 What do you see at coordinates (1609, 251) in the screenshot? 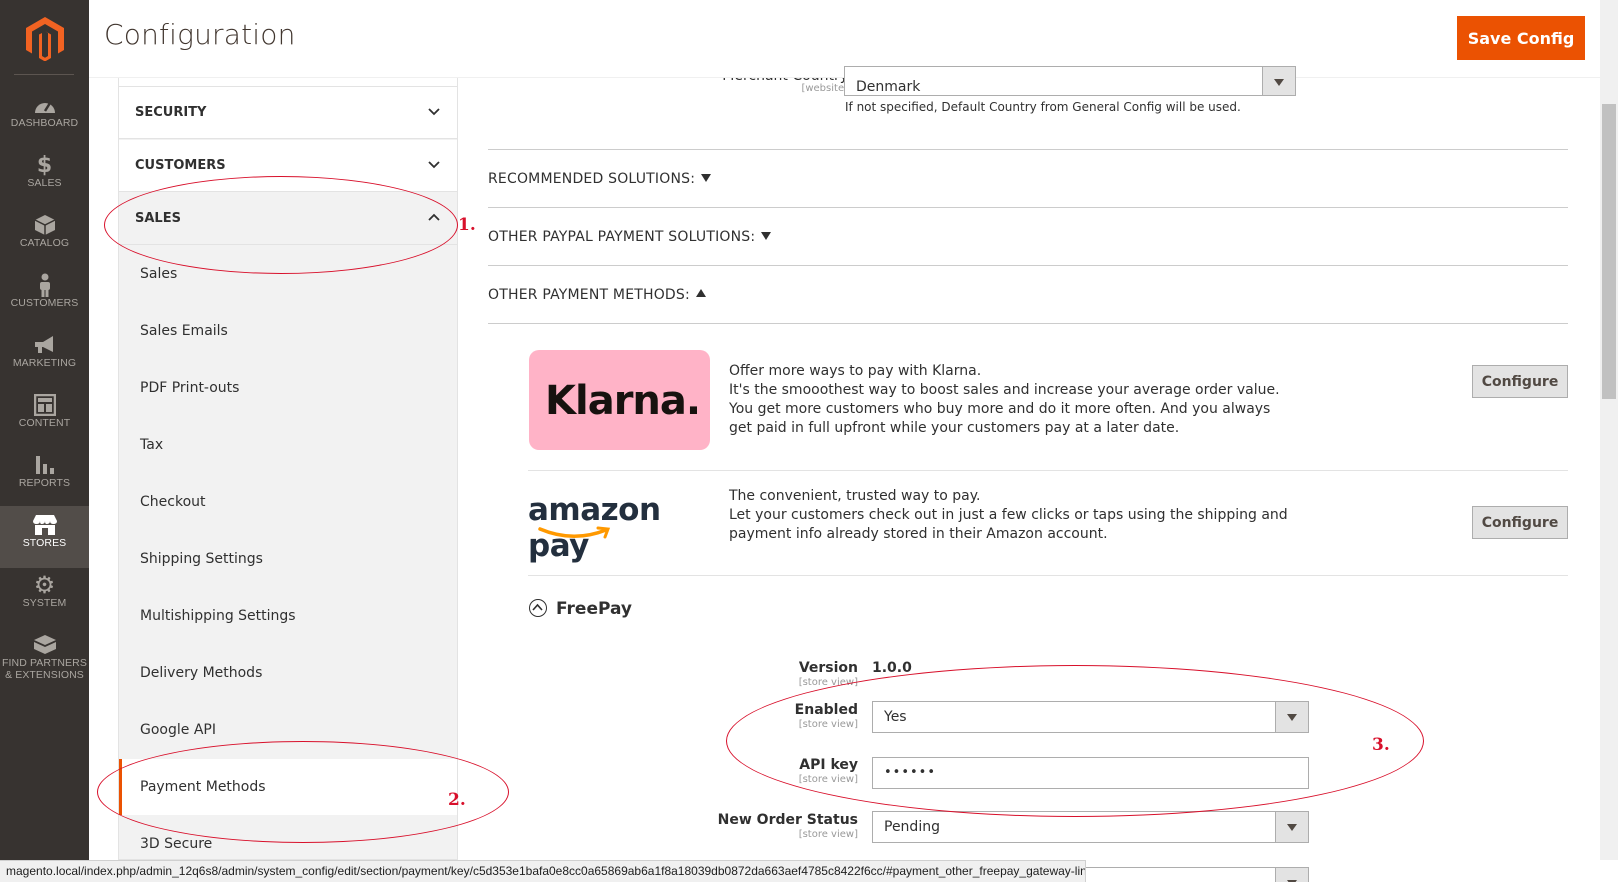
I see `scrollbar-thumb` at bounding box center [1609, 251].